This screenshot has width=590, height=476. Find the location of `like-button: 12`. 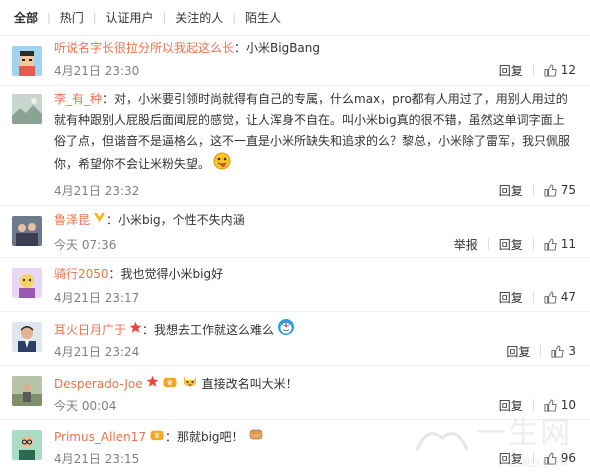

like-button: 12 is located at coordinates (560, 70).